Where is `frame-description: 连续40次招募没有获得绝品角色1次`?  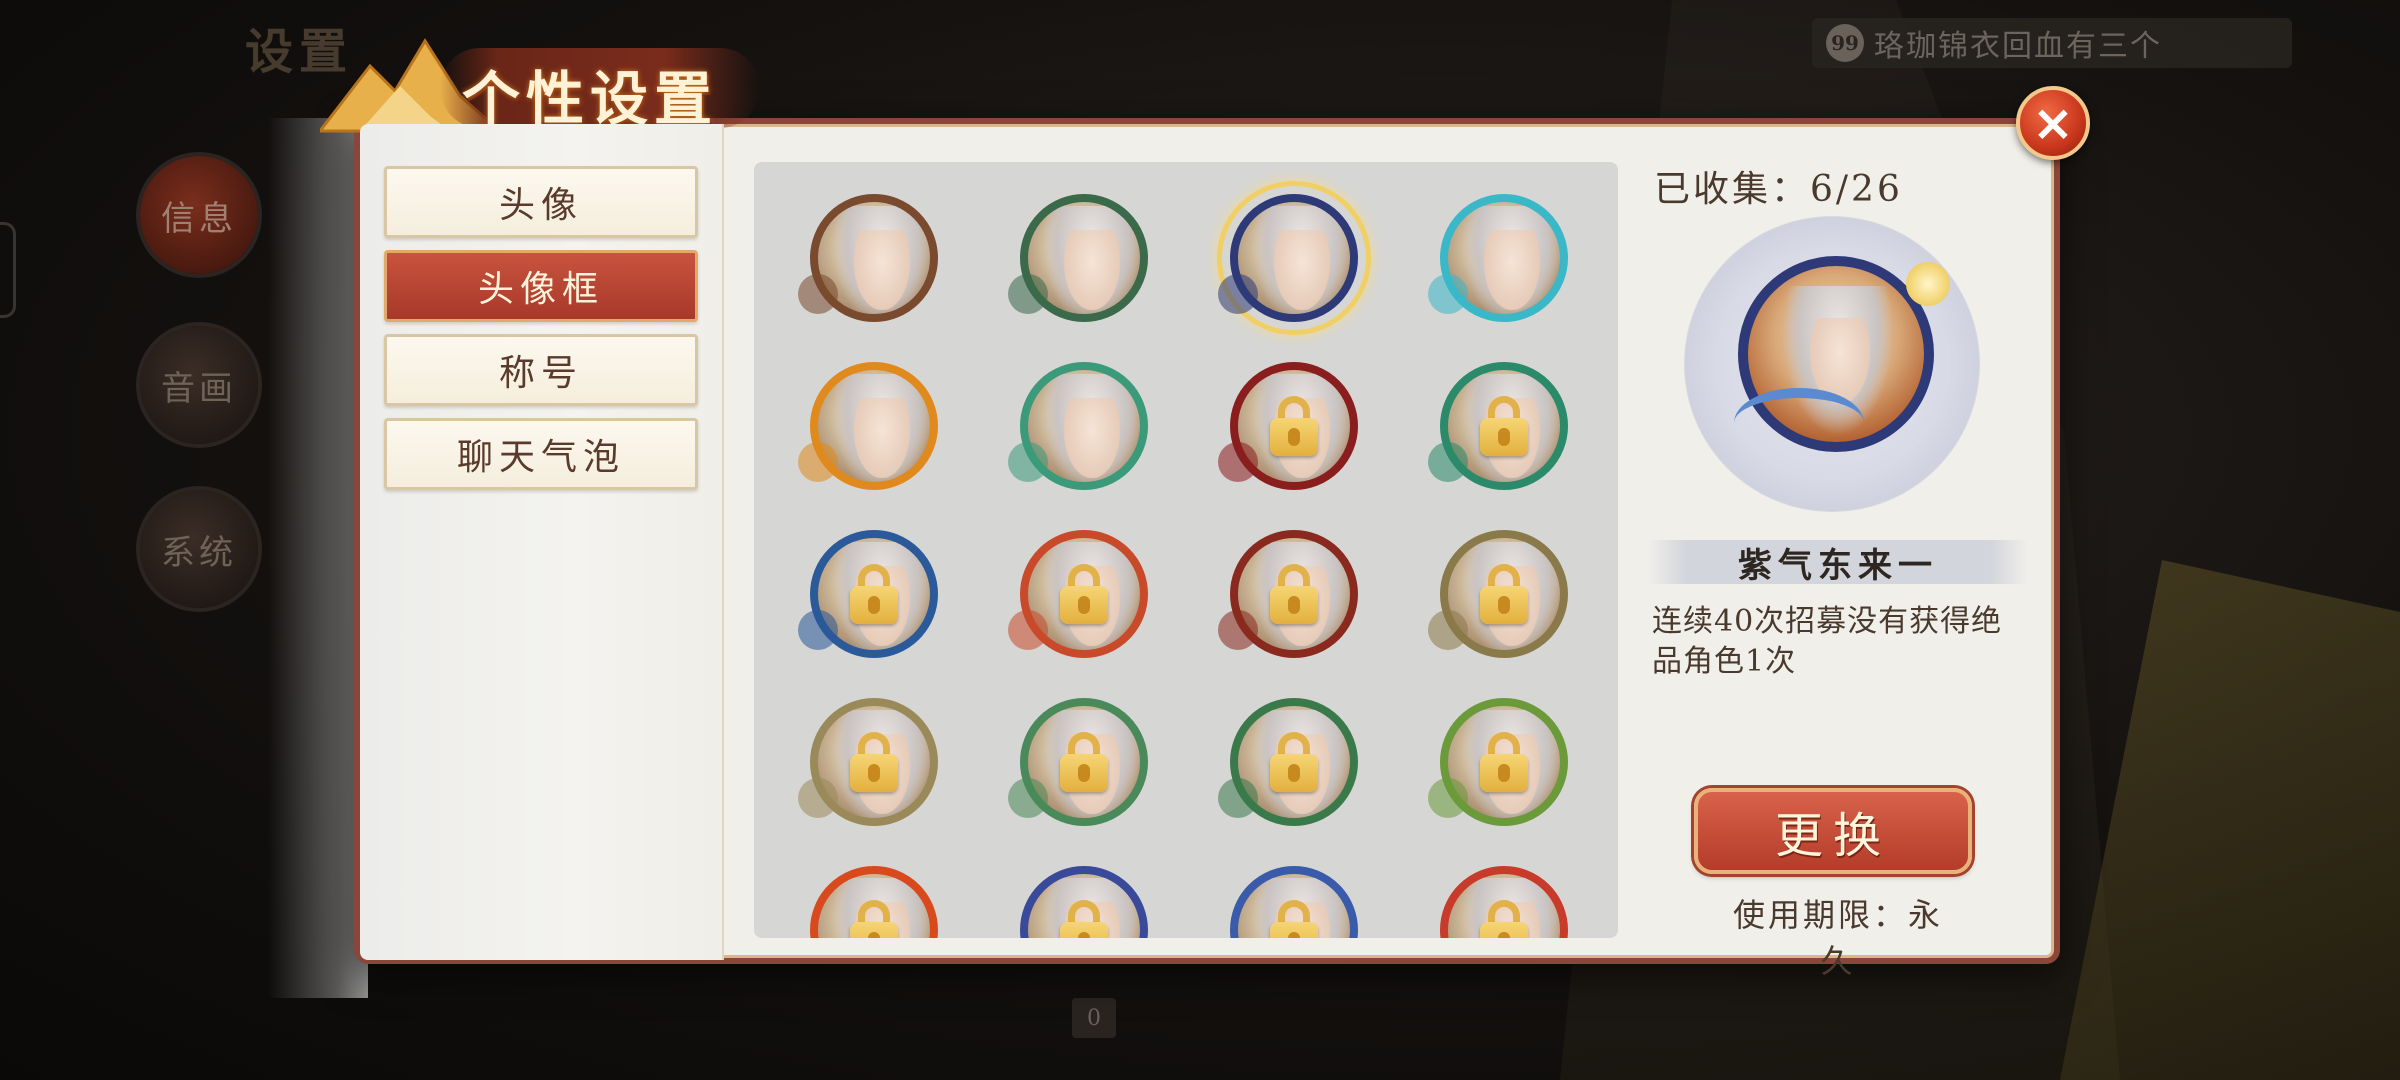 frame-description: 连续40次招募没有获得绝品角色1次 is located at coordinates (1827, 641).